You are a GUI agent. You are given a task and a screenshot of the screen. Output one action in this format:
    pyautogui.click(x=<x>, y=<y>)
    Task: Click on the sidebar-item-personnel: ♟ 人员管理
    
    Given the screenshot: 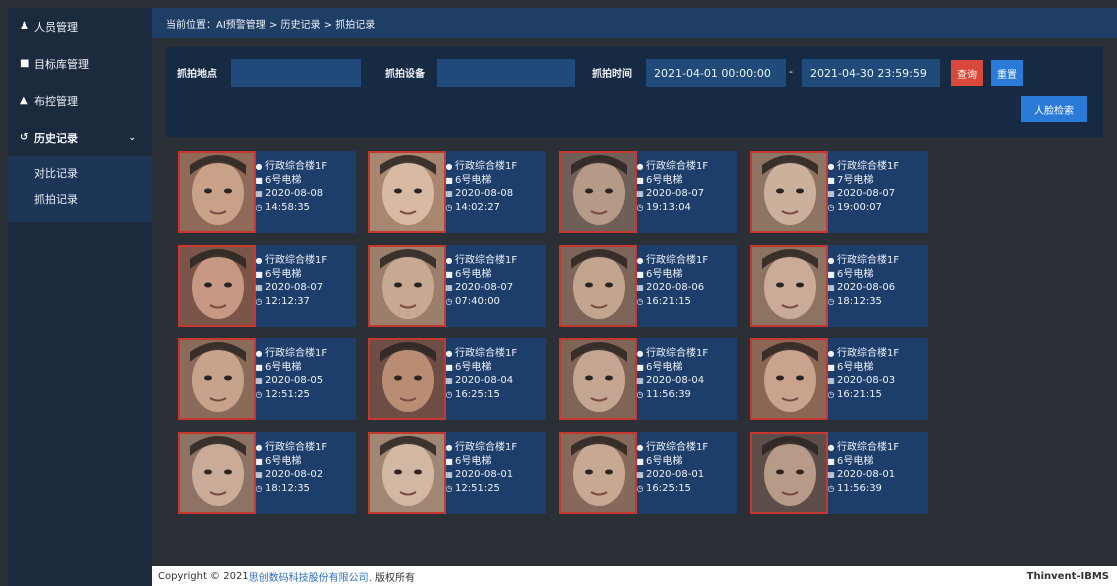 What is the action you would take?
    pyautogui.click(x=80, y=26)
    